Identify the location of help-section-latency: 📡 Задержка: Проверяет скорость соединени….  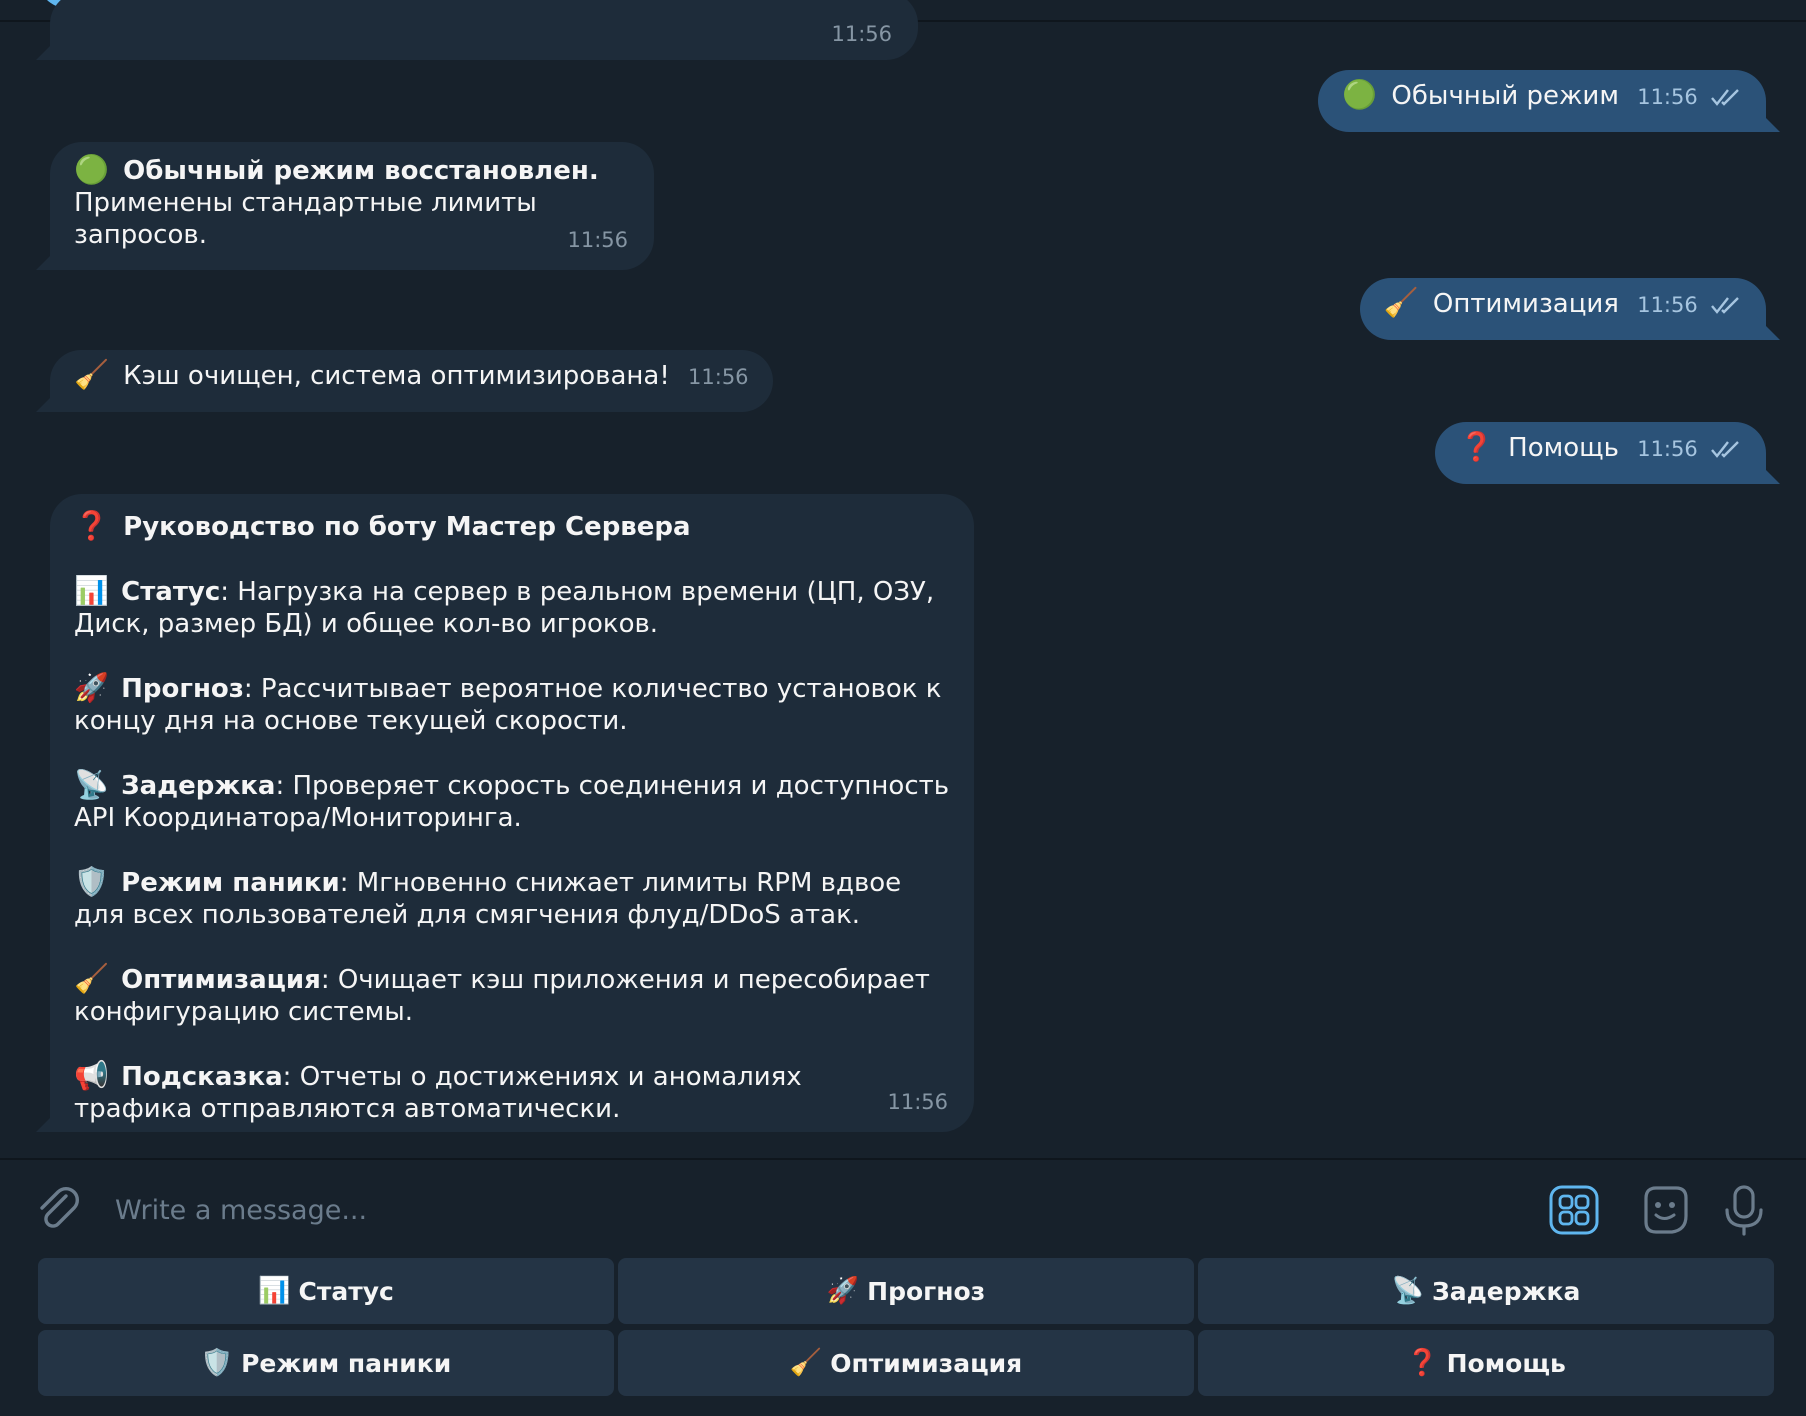
(512, 801).